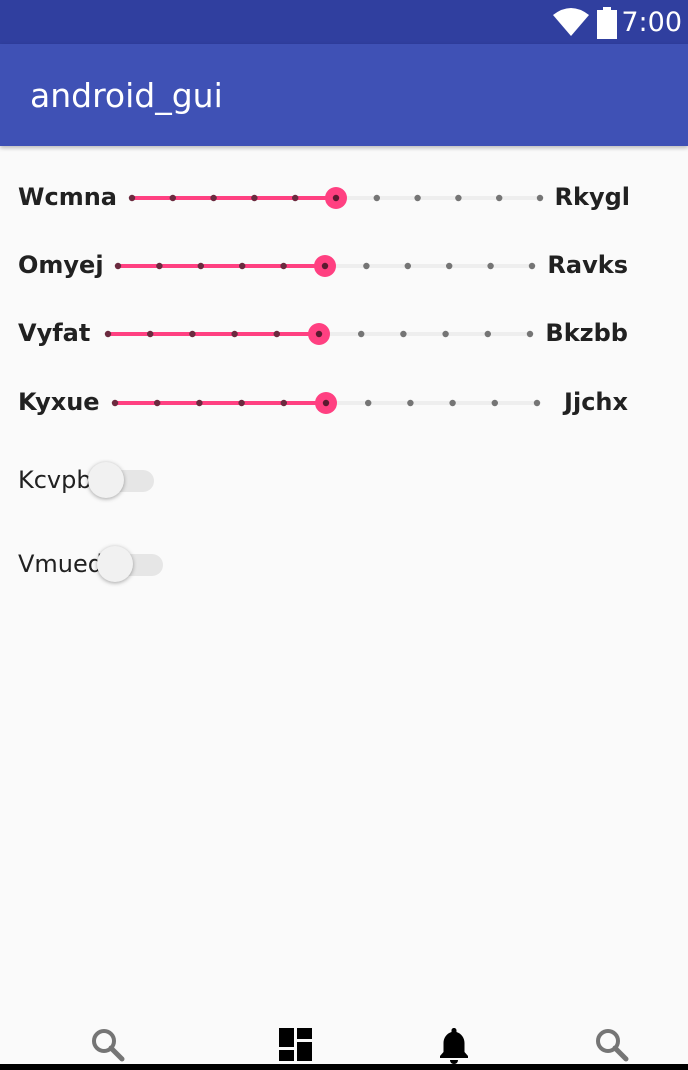 The width and height of the screenshot is (688, 1070). Describe the element at coordinates (596, 402) in the screenshot. I see `slider-4-right-label: Jjchx` at that location.